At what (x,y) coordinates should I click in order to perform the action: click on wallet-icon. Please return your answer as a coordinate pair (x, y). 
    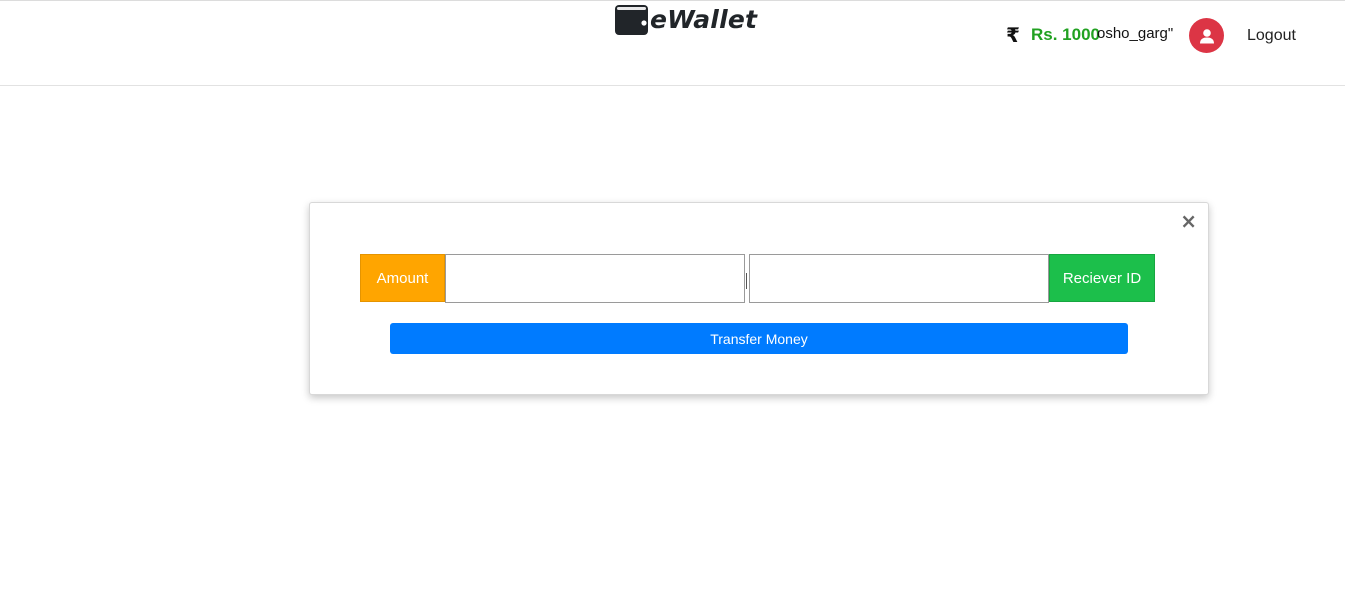
    Looking at the image, I should click on (631, 20).